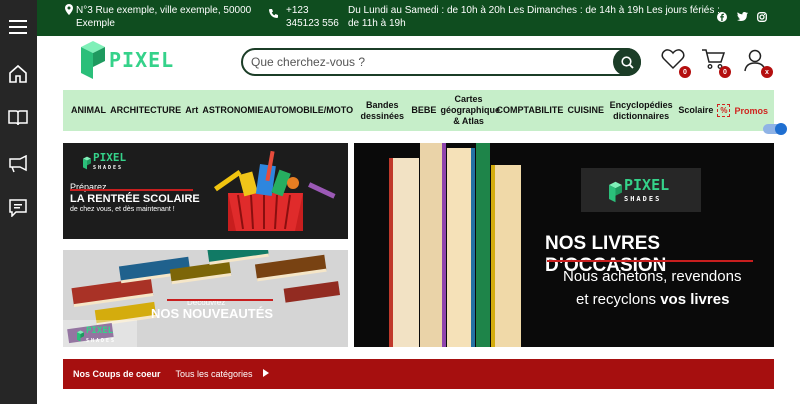  I want to click on account-button: x, so click(758, 63).